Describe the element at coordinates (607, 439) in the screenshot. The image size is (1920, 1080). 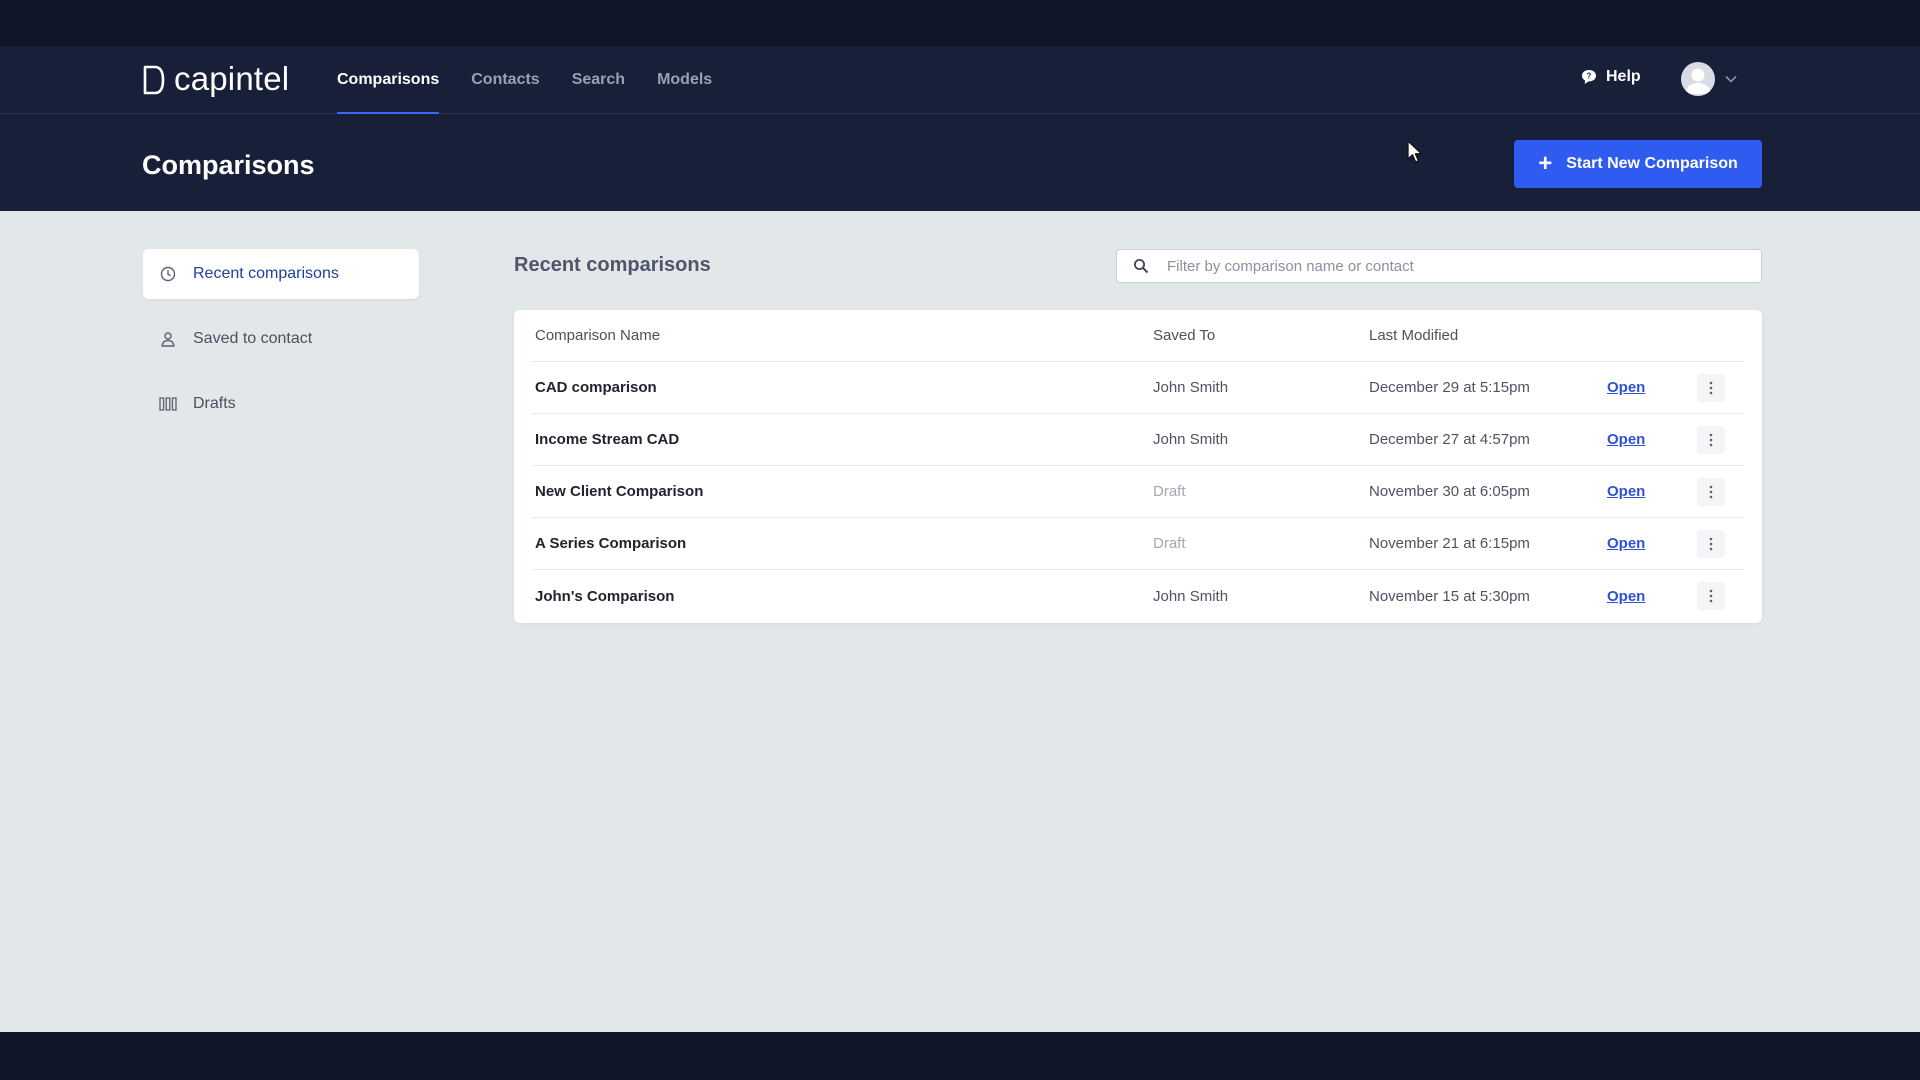
I see `comparison-name: Income Stream CAD` at that location.